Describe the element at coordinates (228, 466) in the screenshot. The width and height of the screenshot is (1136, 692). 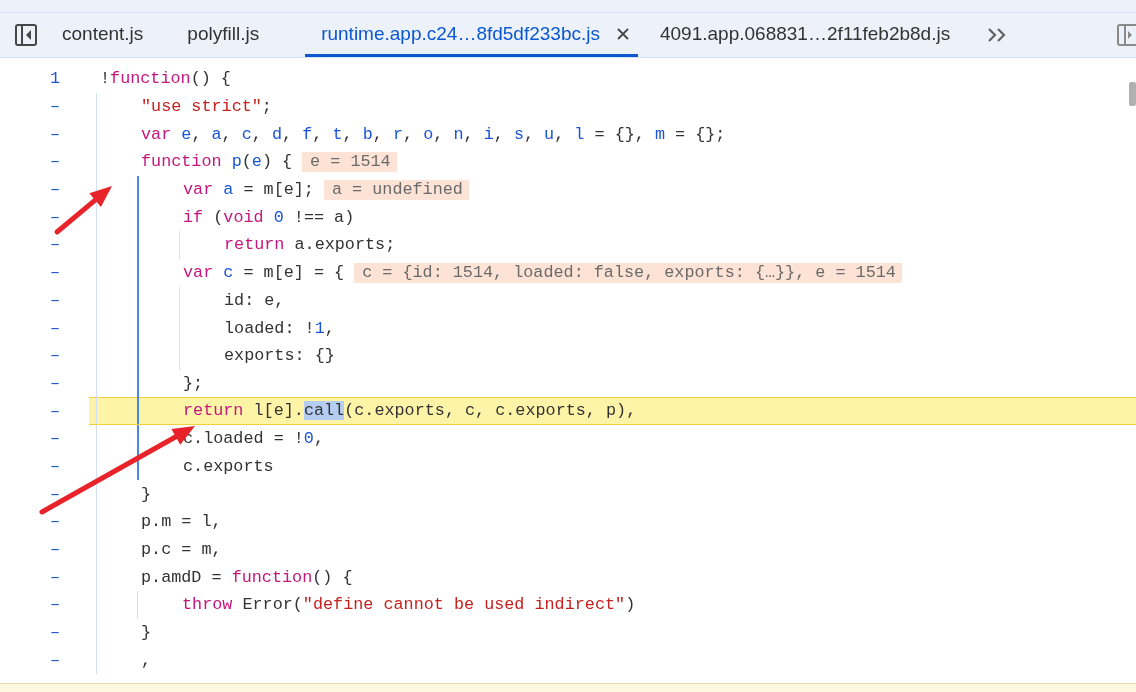
I see `code-text: c.exports` at that location.